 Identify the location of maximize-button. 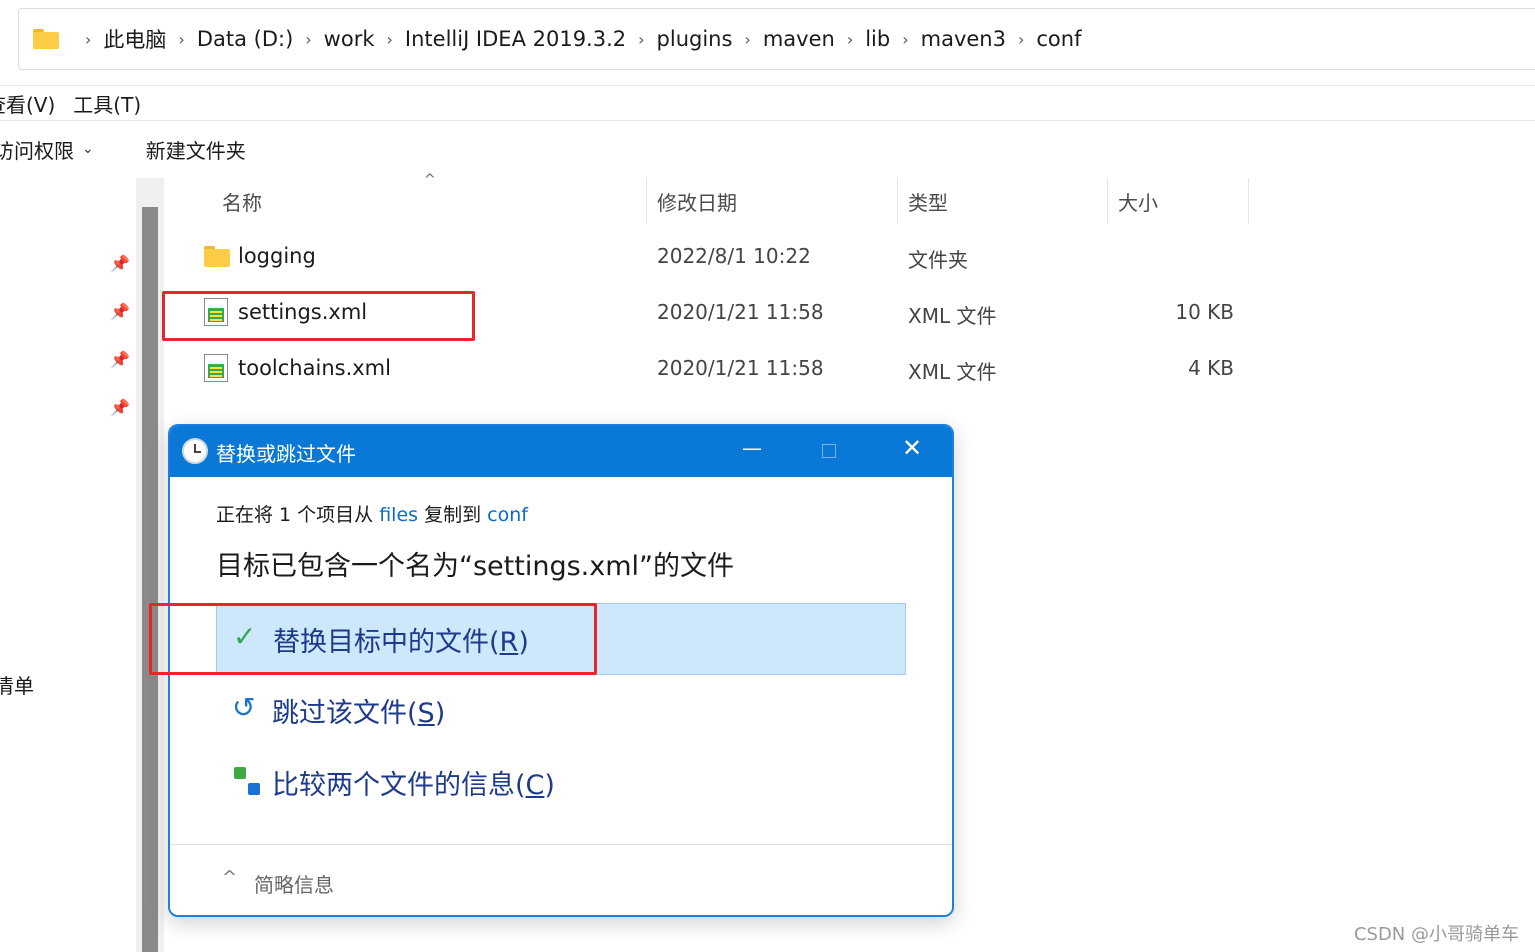
(829, 451).